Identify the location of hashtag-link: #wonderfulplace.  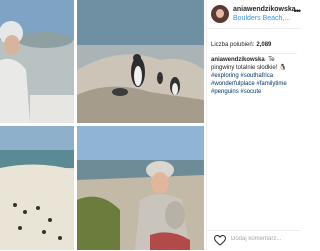
(233, 84).